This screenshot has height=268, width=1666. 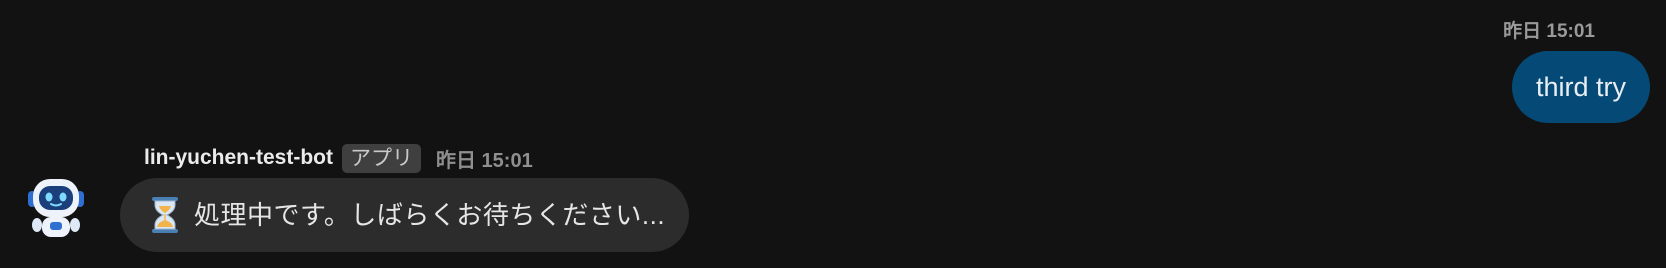 What do you see at coordinates (484, 160) in the screenshot?
I see `incoming-timestamp: 昨日 15:01` at bounding box center [484, 160].